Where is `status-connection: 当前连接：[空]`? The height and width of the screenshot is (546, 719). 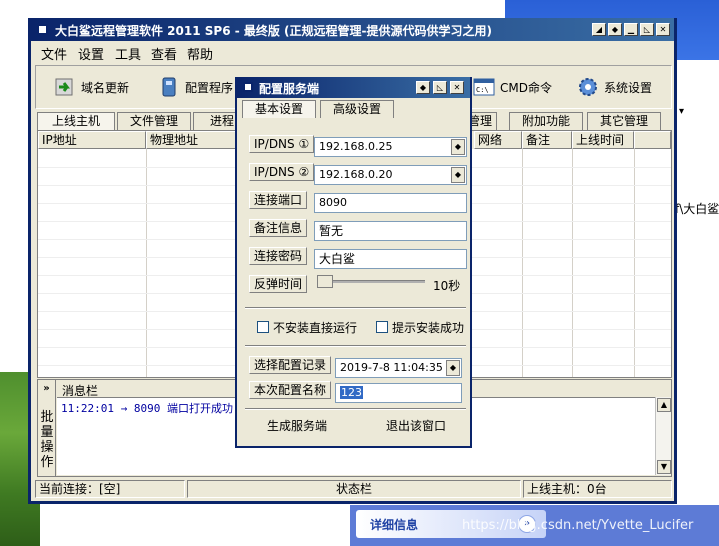
status-connection: 当前连接：[空] is located at coordinates (110, 489).